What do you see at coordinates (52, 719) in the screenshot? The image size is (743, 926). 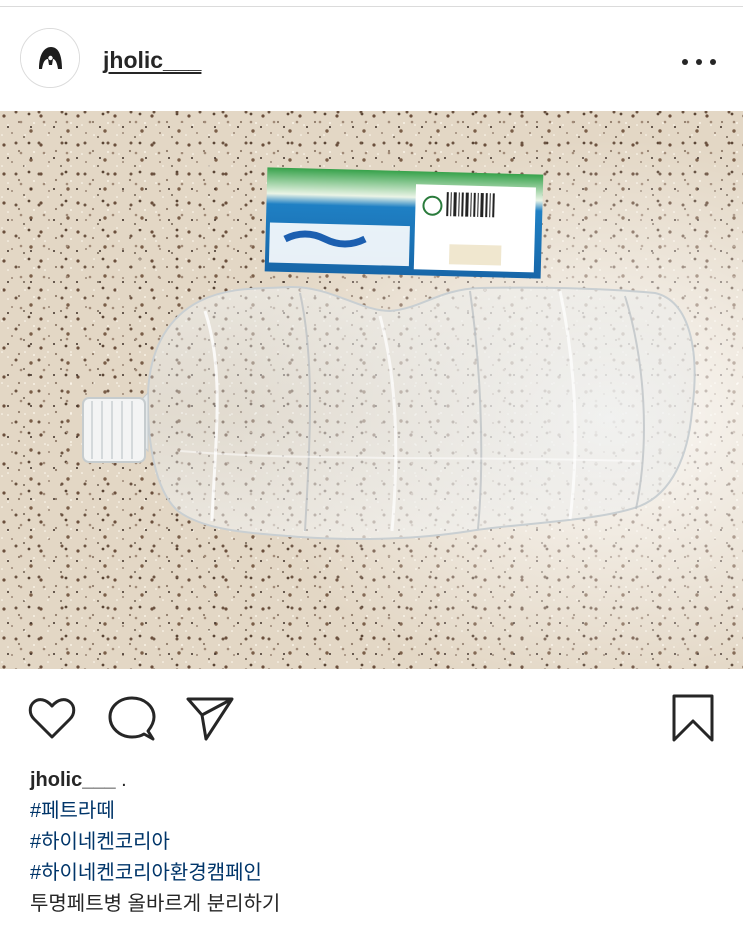 I see `heart-icon` at bounding box center [52, 719].